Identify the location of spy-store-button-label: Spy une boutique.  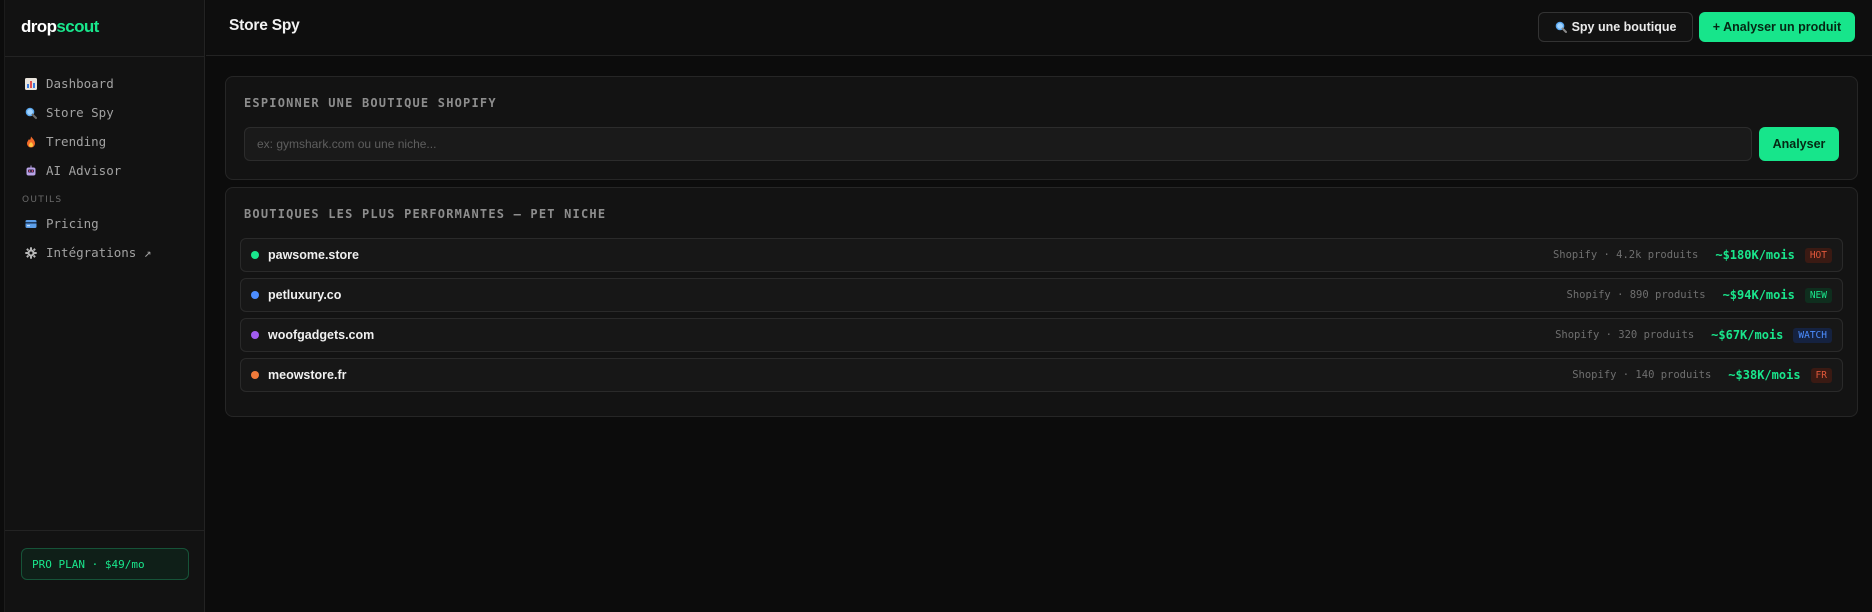
(1624, 27).